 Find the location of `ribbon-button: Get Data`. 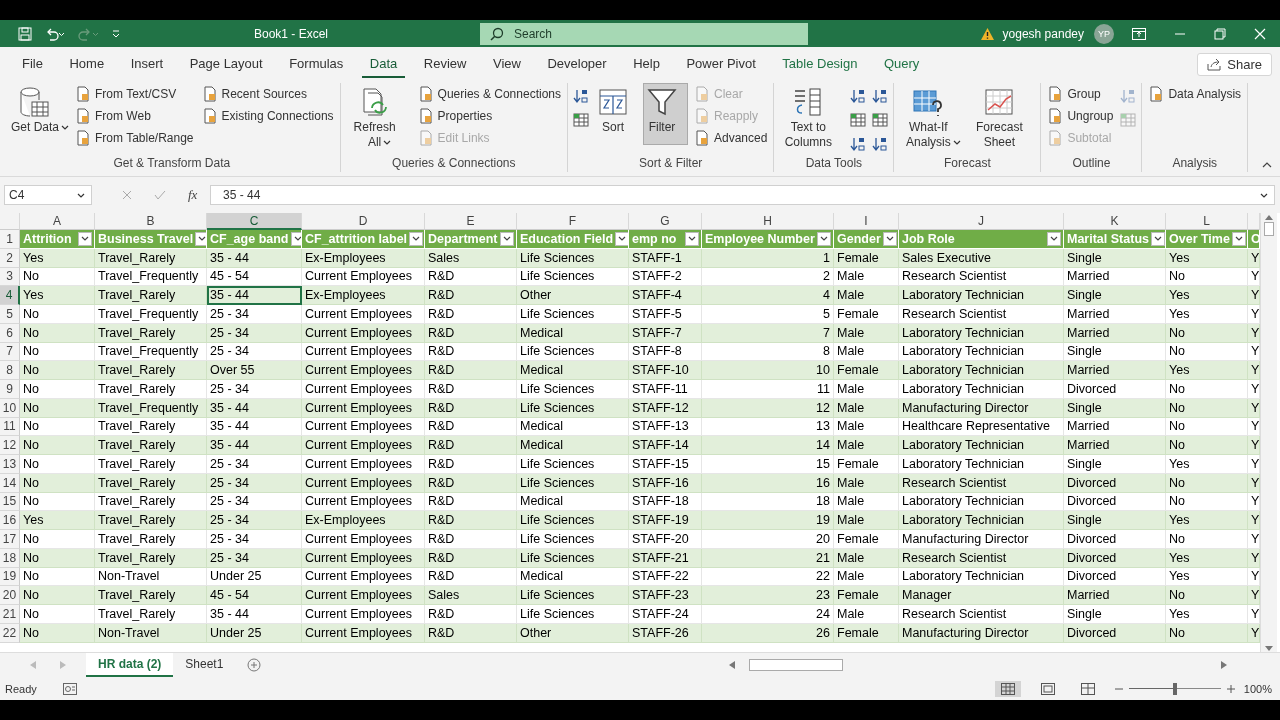

ribbon-button: Get Data is located at coordinates (39, 114).